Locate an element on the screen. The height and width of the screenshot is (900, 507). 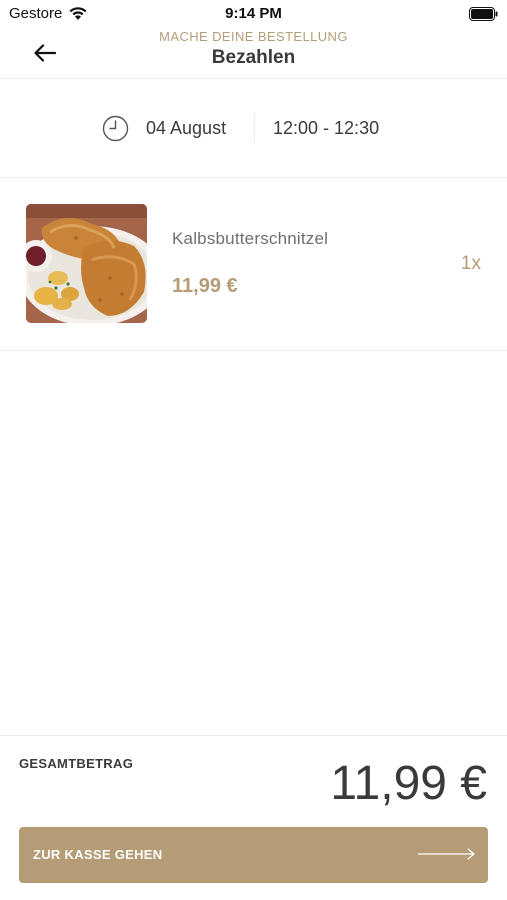
arrow-right-icon is located at coordinates (446, 854).